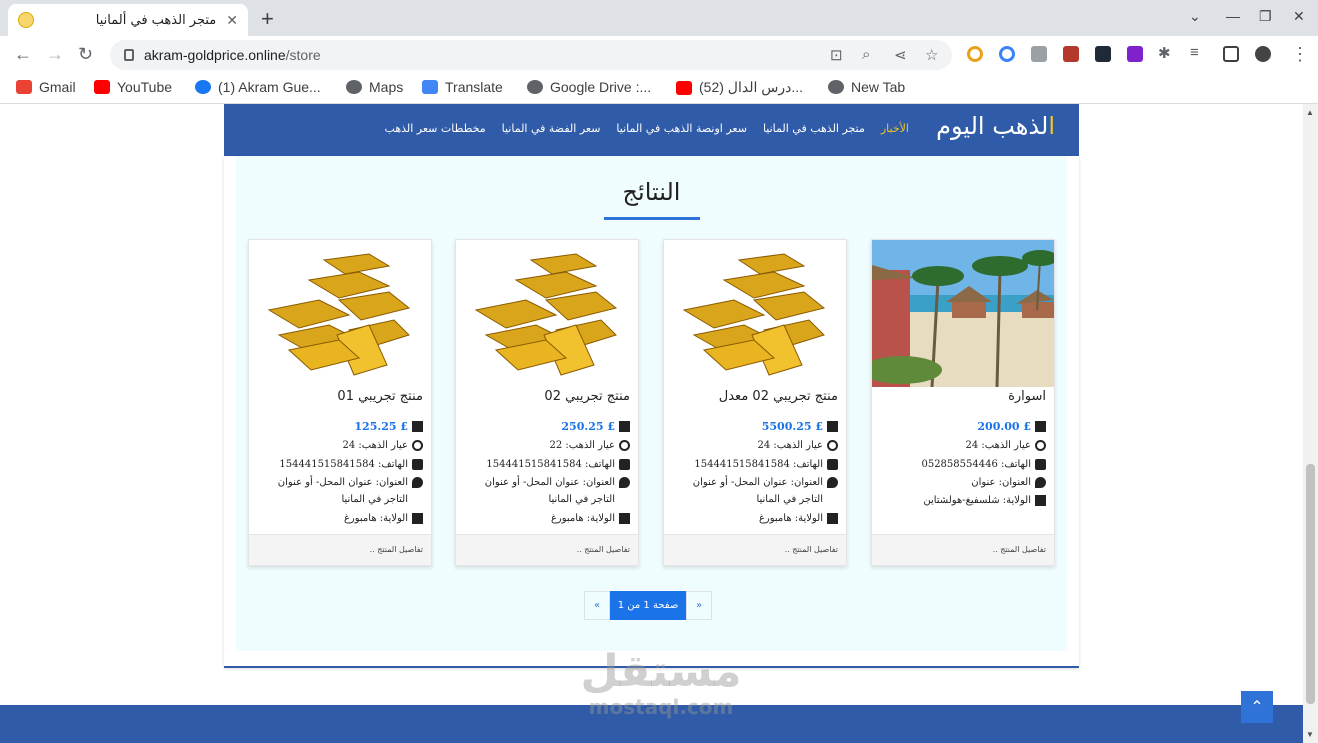  What do you see at coordinates (26, 20) in the screenshot?
I see `site-favicon-icon` at bounding box center [26, 20].